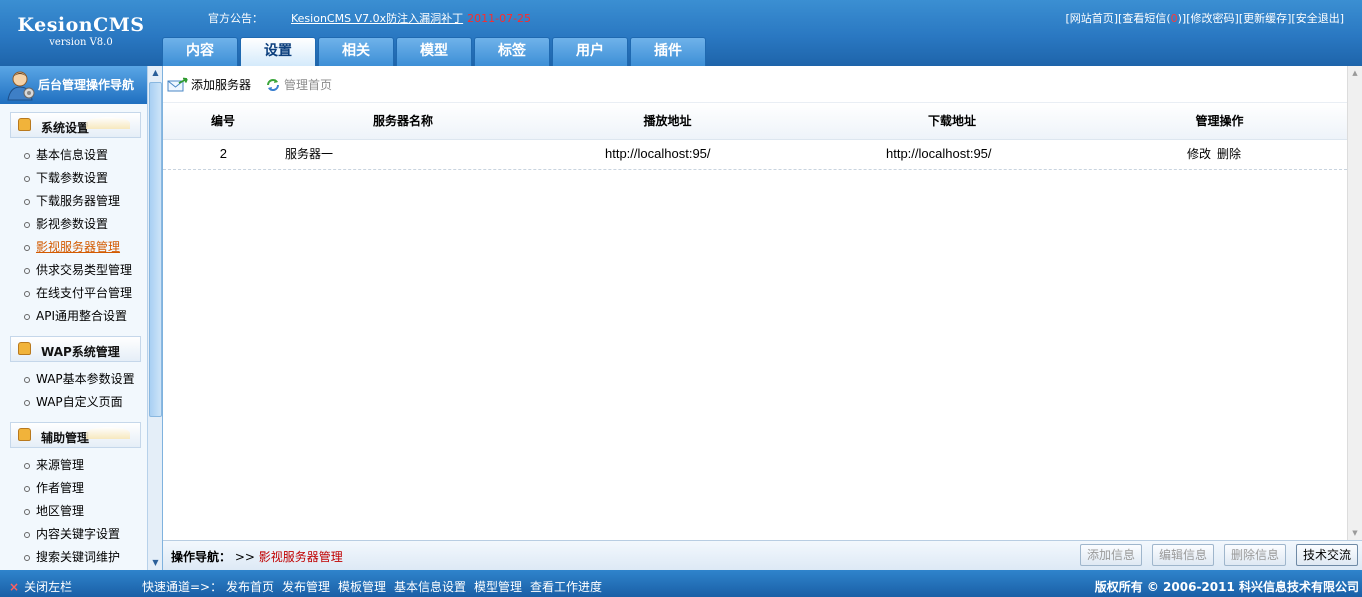 The image size is (1362, 597). Describe the element at coordinates (668, 51) in the screenshot. I see `tab-plugins: 插件` at that location.